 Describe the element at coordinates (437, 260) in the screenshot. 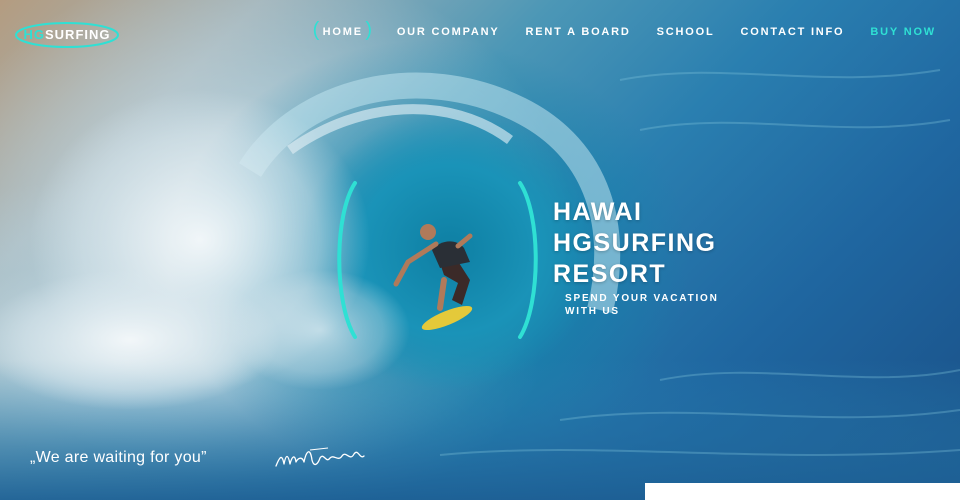

I see `highlight-bracket-ring` at that location.